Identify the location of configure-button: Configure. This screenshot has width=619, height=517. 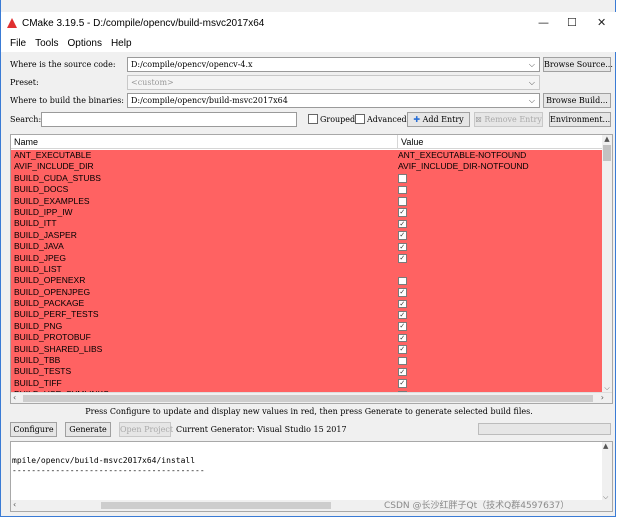
(33, 429).